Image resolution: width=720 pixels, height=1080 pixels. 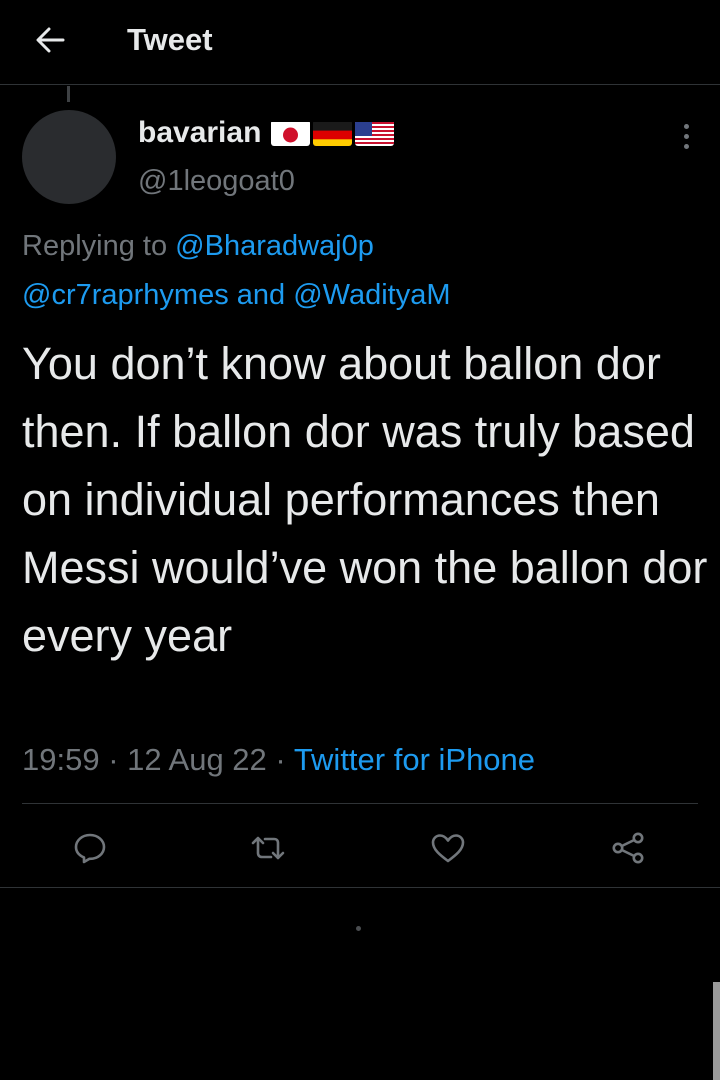 I want to click on share-button, so click(x=628, y=848).